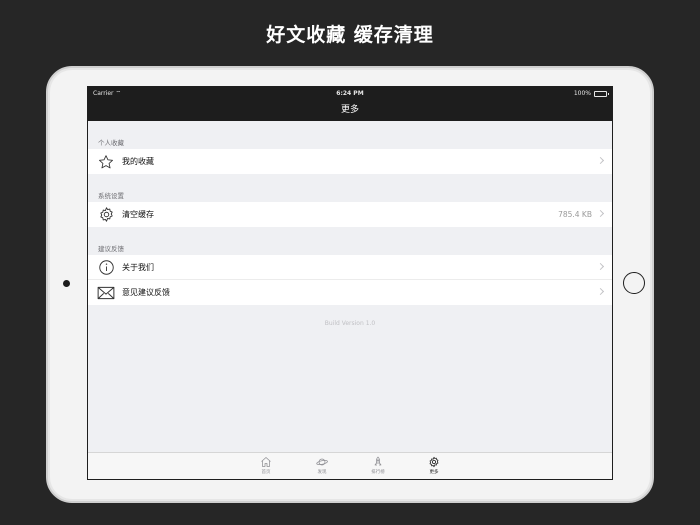 The width and height of the screenshot is (700, 525). I want to click on group-feedback: 关于我们 意见建议反馈, so click(350, 280).